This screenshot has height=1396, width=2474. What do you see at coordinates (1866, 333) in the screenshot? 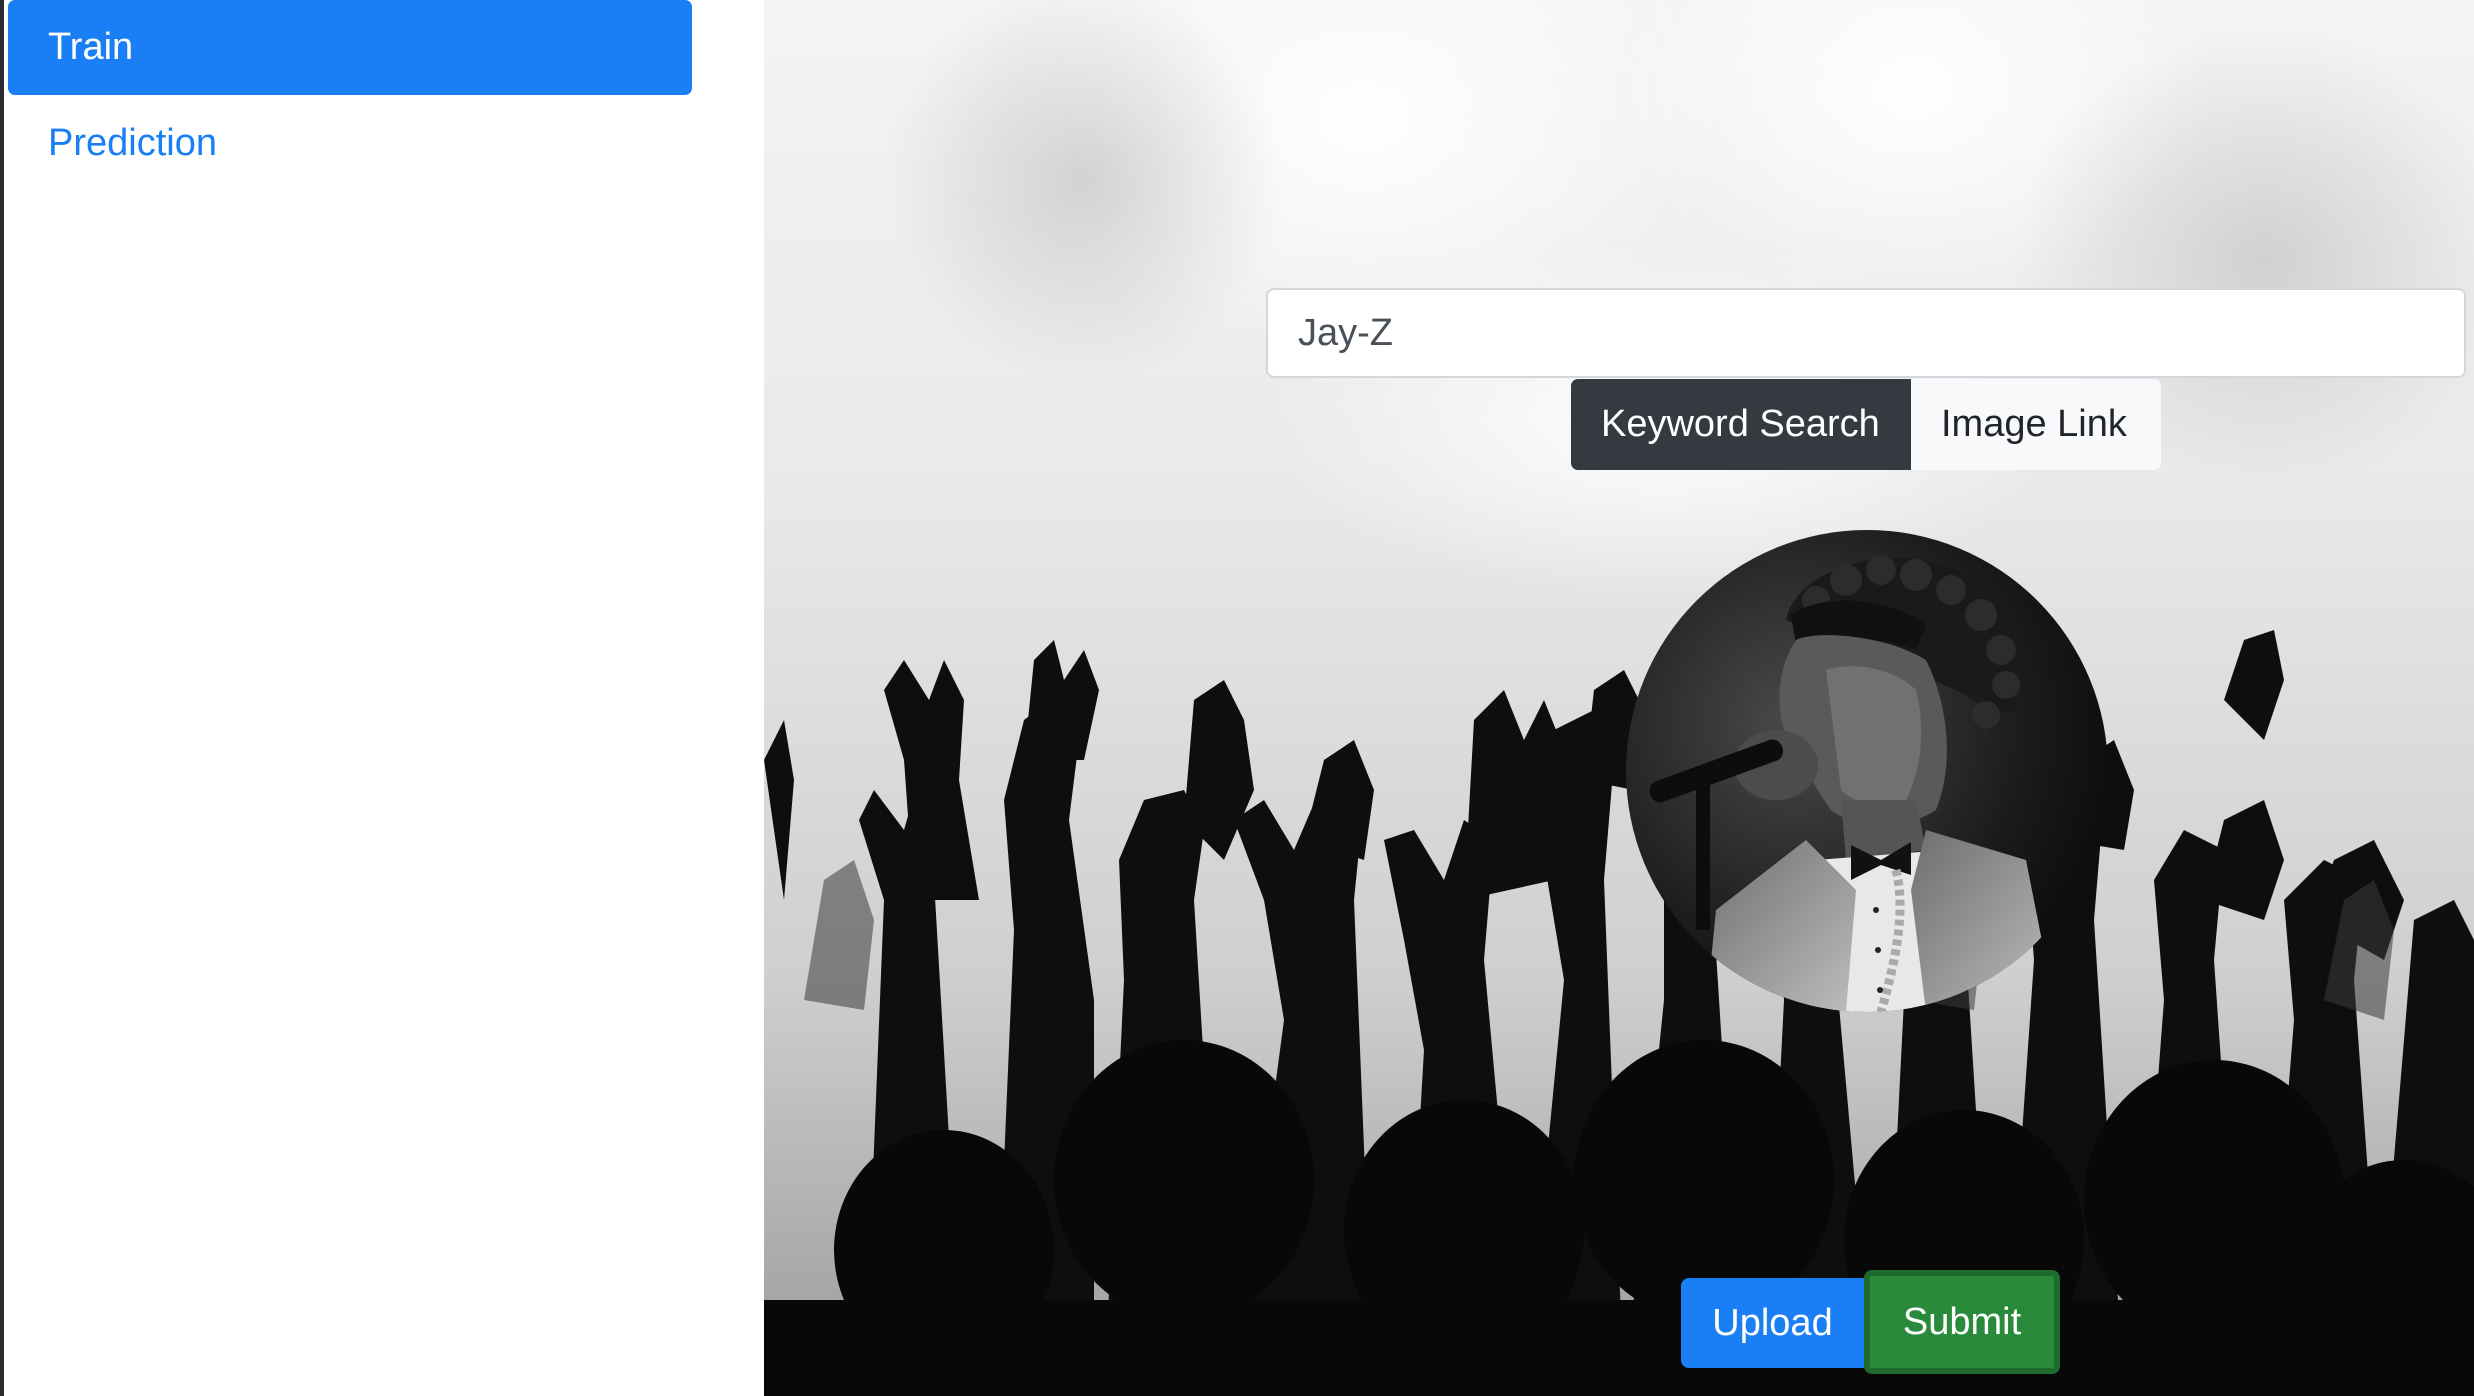
I see `search-input` at bounding box center [1866, 333].